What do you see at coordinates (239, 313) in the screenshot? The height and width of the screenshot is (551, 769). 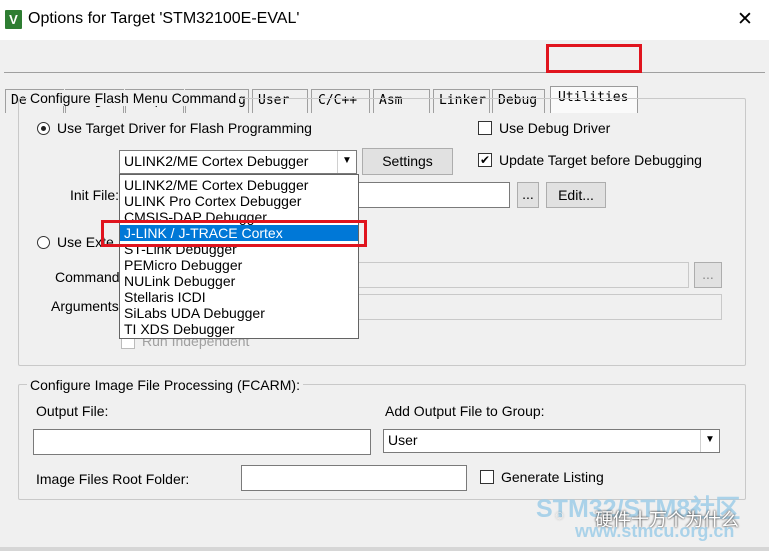 I see `dropdown-option: SiLabs UDA Debugger` at bounding box center [239, 313].